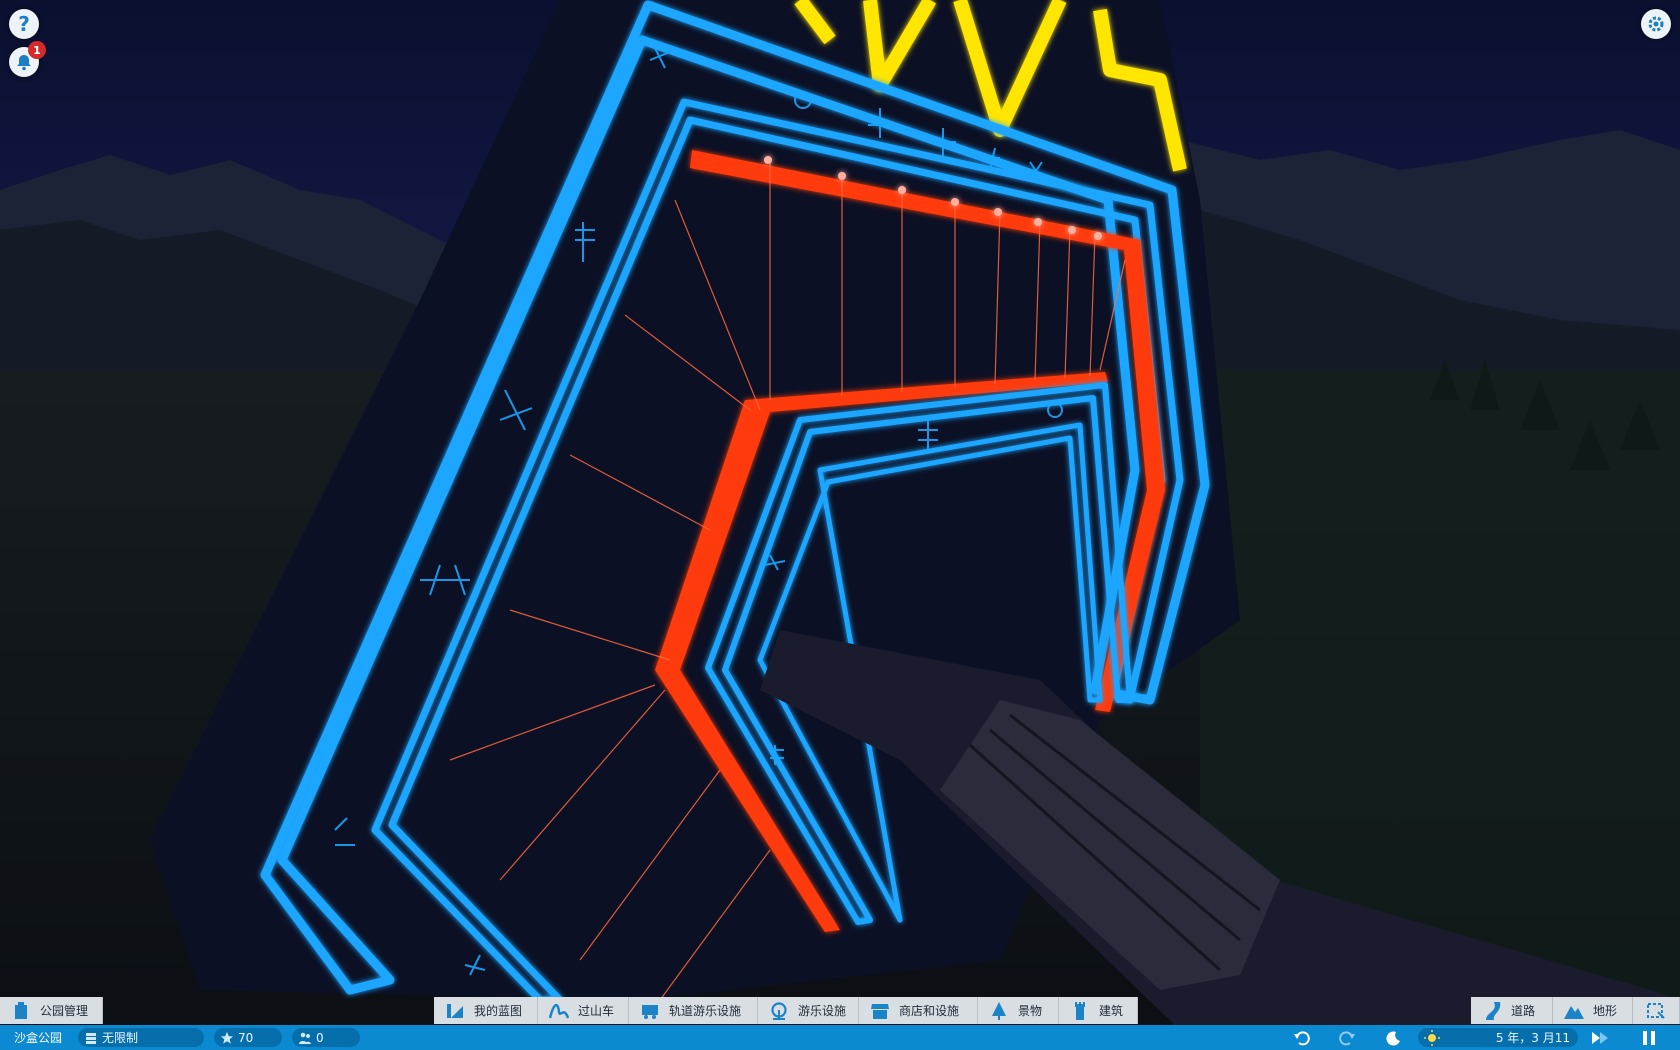 The height and width of the screenshot is (1050, 1680). I want to click on settings-button, so click(1656, 24).